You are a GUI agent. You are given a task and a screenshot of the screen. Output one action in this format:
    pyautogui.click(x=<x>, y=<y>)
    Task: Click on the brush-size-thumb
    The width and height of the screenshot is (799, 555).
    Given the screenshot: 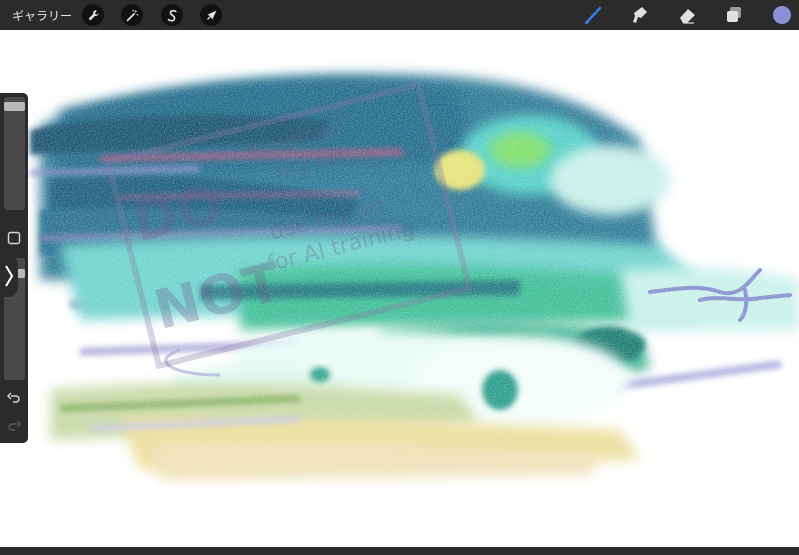 What is the action you would take?
    pyautogui.click(x=14, y=106)
    